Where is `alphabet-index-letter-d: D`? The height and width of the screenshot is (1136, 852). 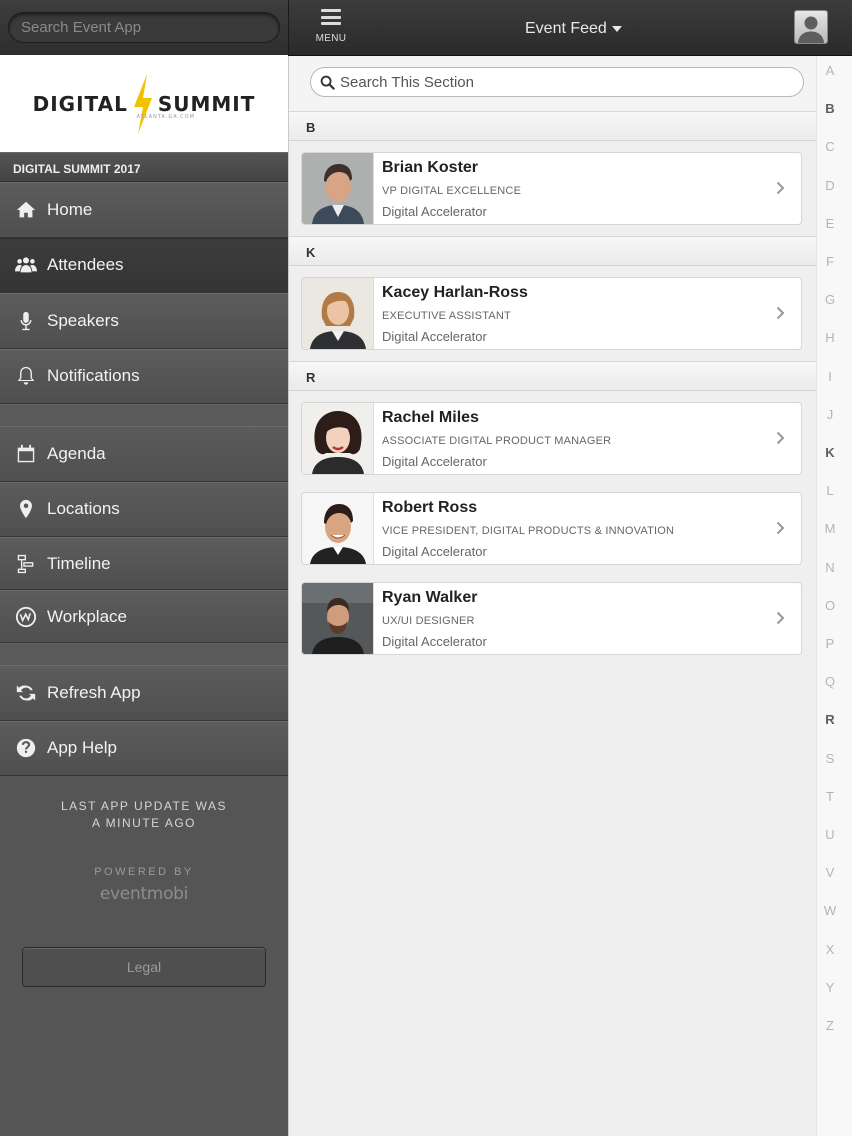
alphabet-index-letter-d: D is located at coordinates (830, 185).